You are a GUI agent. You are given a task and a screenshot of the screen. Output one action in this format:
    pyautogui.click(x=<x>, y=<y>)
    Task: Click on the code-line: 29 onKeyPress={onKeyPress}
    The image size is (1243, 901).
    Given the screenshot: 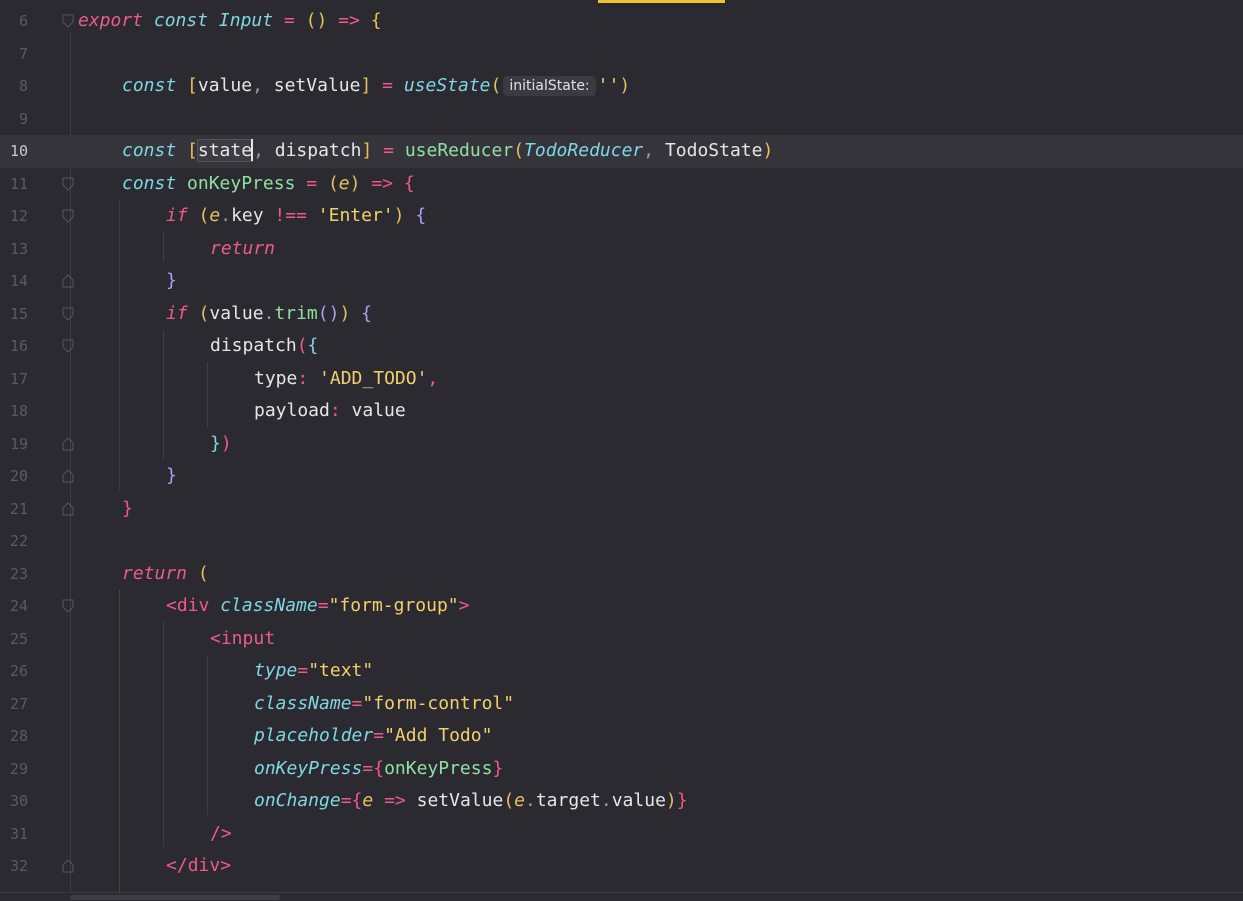 What is the action you would take?
    pyautogui.click(x=621, y=769)
    